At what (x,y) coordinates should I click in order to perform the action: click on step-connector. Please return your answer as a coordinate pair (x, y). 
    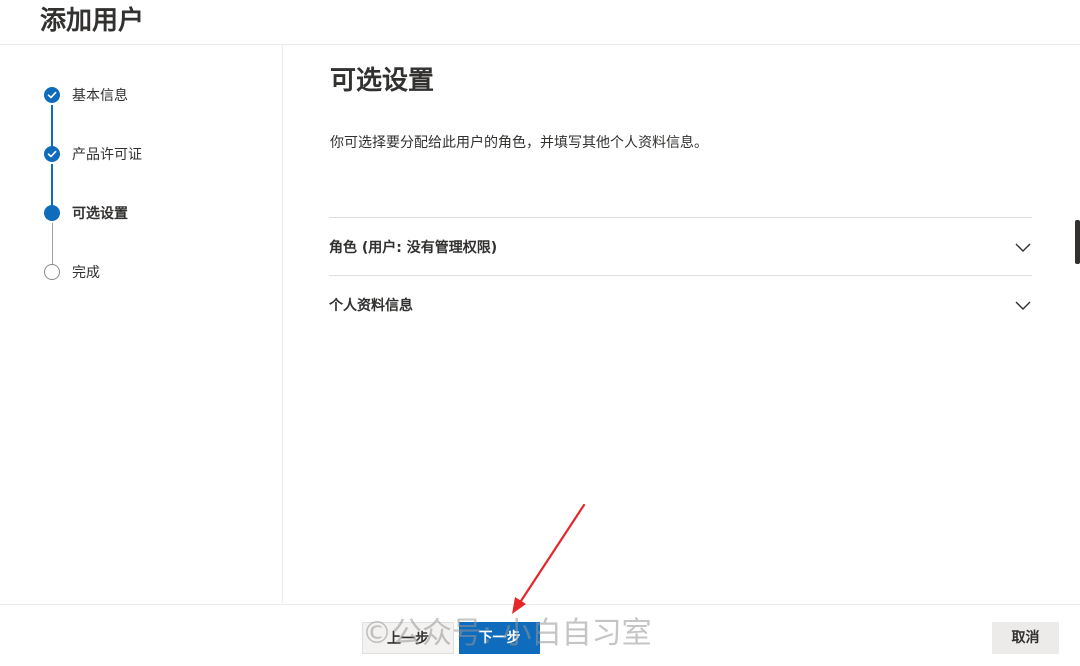
    Looking at the image, I should click on (52, 245).